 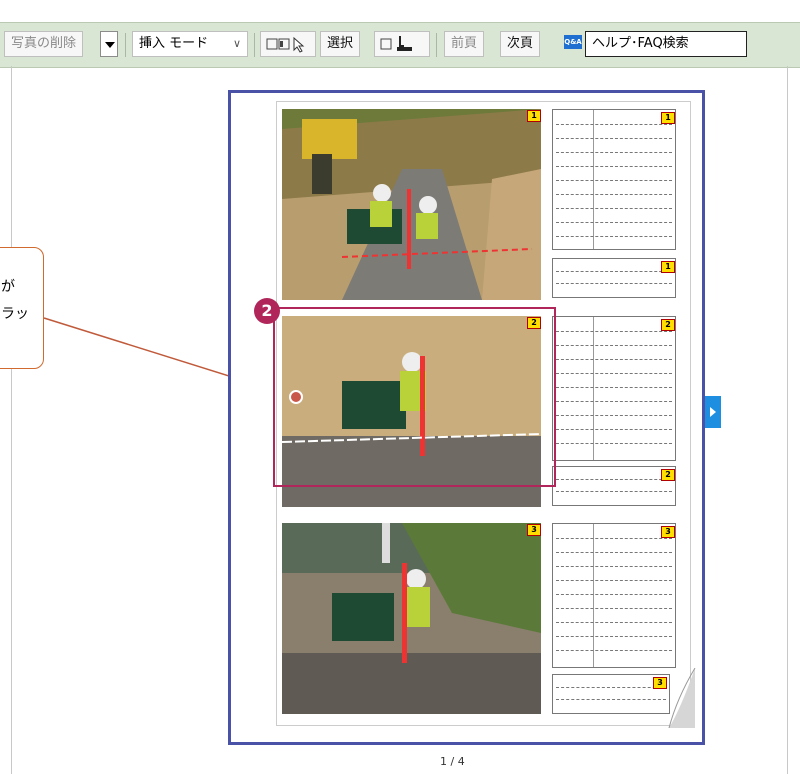 I want to click on photo-slot-1: 1, so click(x=411, y=204).